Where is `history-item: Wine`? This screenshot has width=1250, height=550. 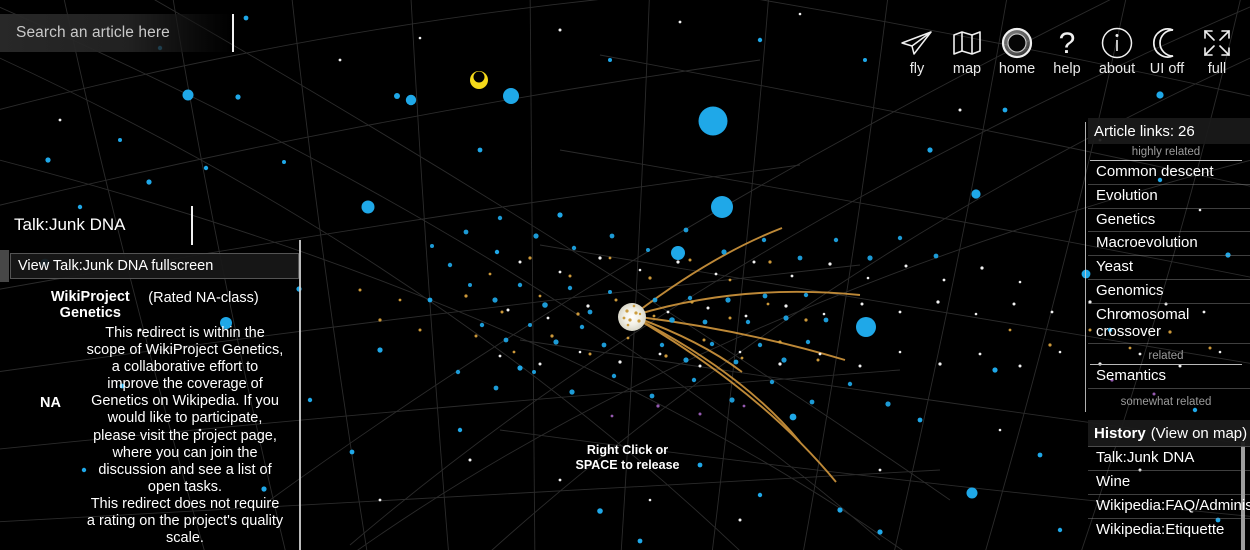
history-item: Wine is located at coordinates (1169, 483).